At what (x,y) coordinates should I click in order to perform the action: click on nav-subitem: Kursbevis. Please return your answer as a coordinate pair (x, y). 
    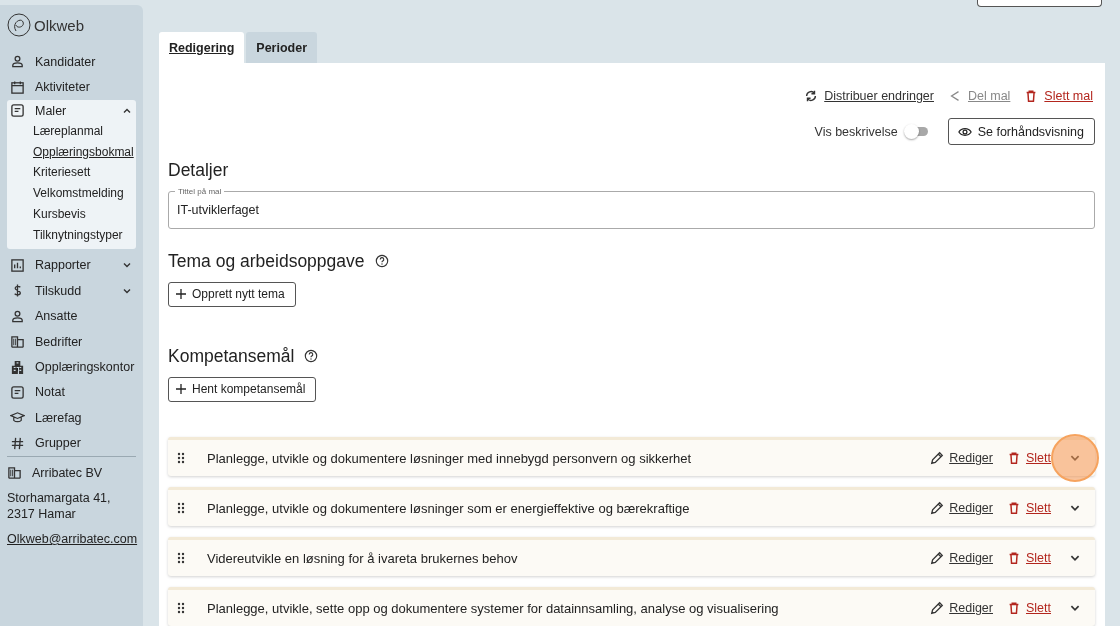
    Looking at the image, I should click on (71, 214).